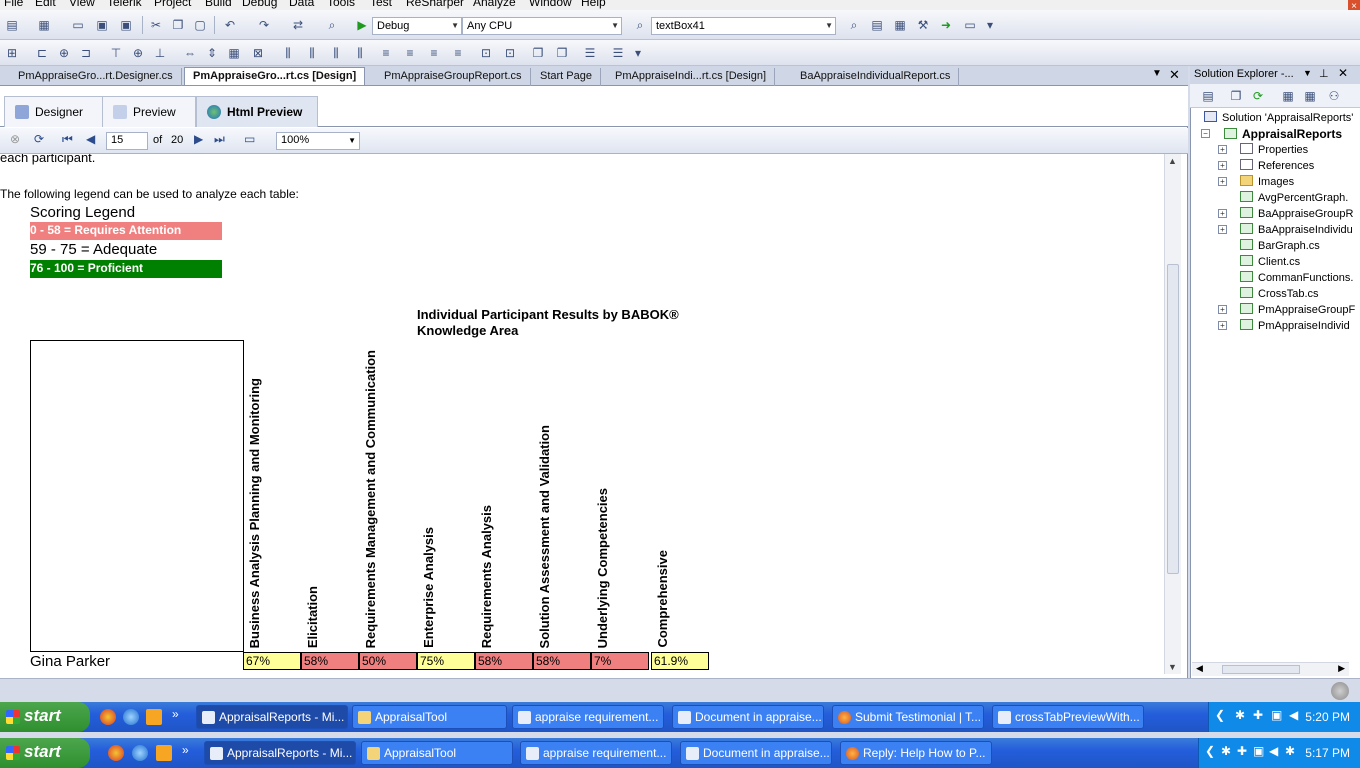  Describe the element at coordinates (1242, 751) in the screenshot. I see `tray-security-icon: ✚` at that location.